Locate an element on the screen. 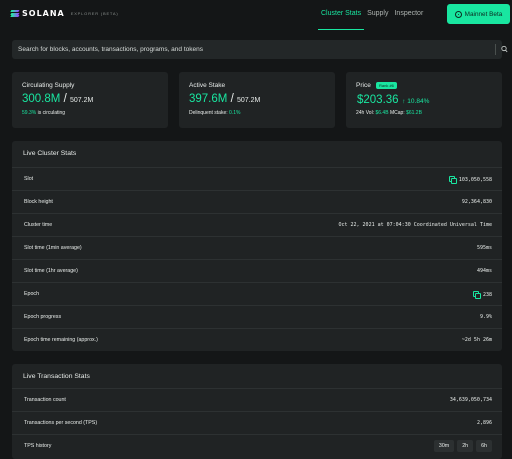  stake-note-text: Delinquent stake: is located at coordinates (208, 113).